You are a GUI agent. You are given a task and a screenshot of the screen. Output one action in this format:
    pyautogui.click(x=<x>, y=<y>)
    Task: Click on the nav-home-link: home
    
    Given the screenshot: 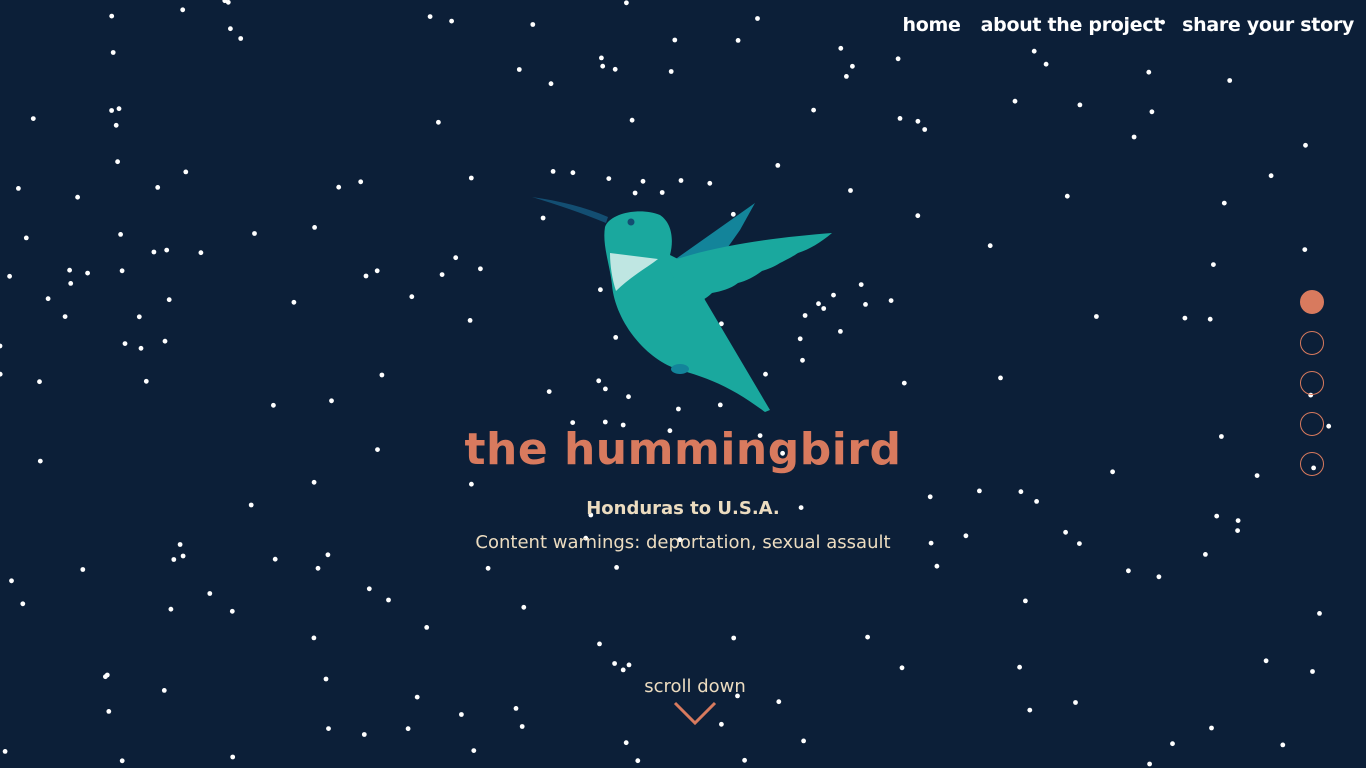 What is the action you would take?
    pyautogui.click(x=932, y=25)
    